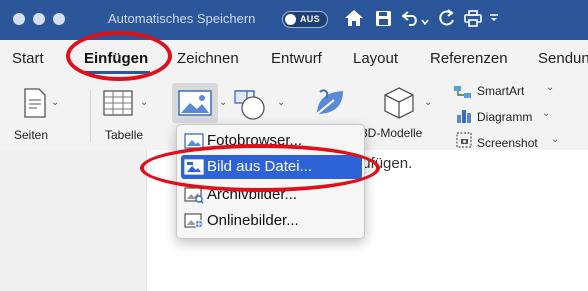 This screenshot has width=588, height=291. I want to click on chart-label: Diagramm, so click(504, 117).